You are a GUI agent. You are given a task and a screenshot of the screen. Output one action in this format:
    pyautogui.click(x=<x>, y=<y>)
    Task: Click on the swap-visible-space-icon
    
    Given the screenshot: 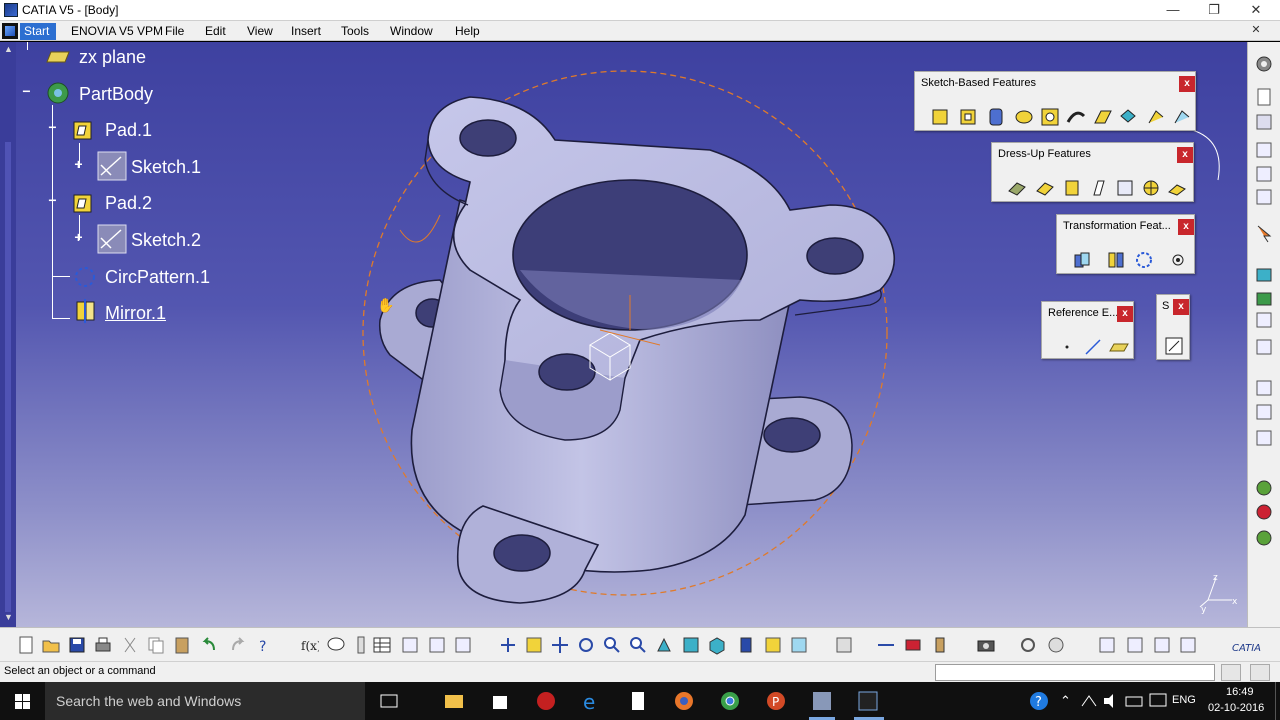 What is the action you would take?
    pyautogui.click(x=799, y=645)
    